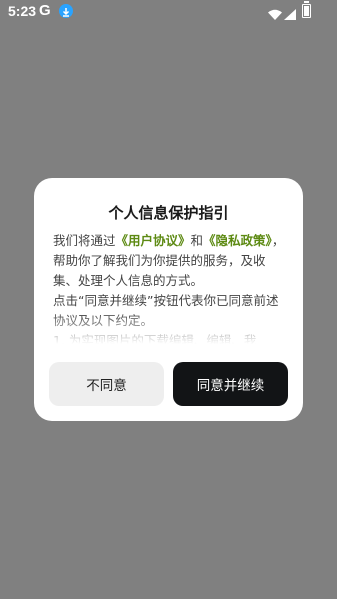  What do you see at coordinates (197, 240) in the screenshot?
I see `body-text-2: 和` at bounding box center [197, 240].